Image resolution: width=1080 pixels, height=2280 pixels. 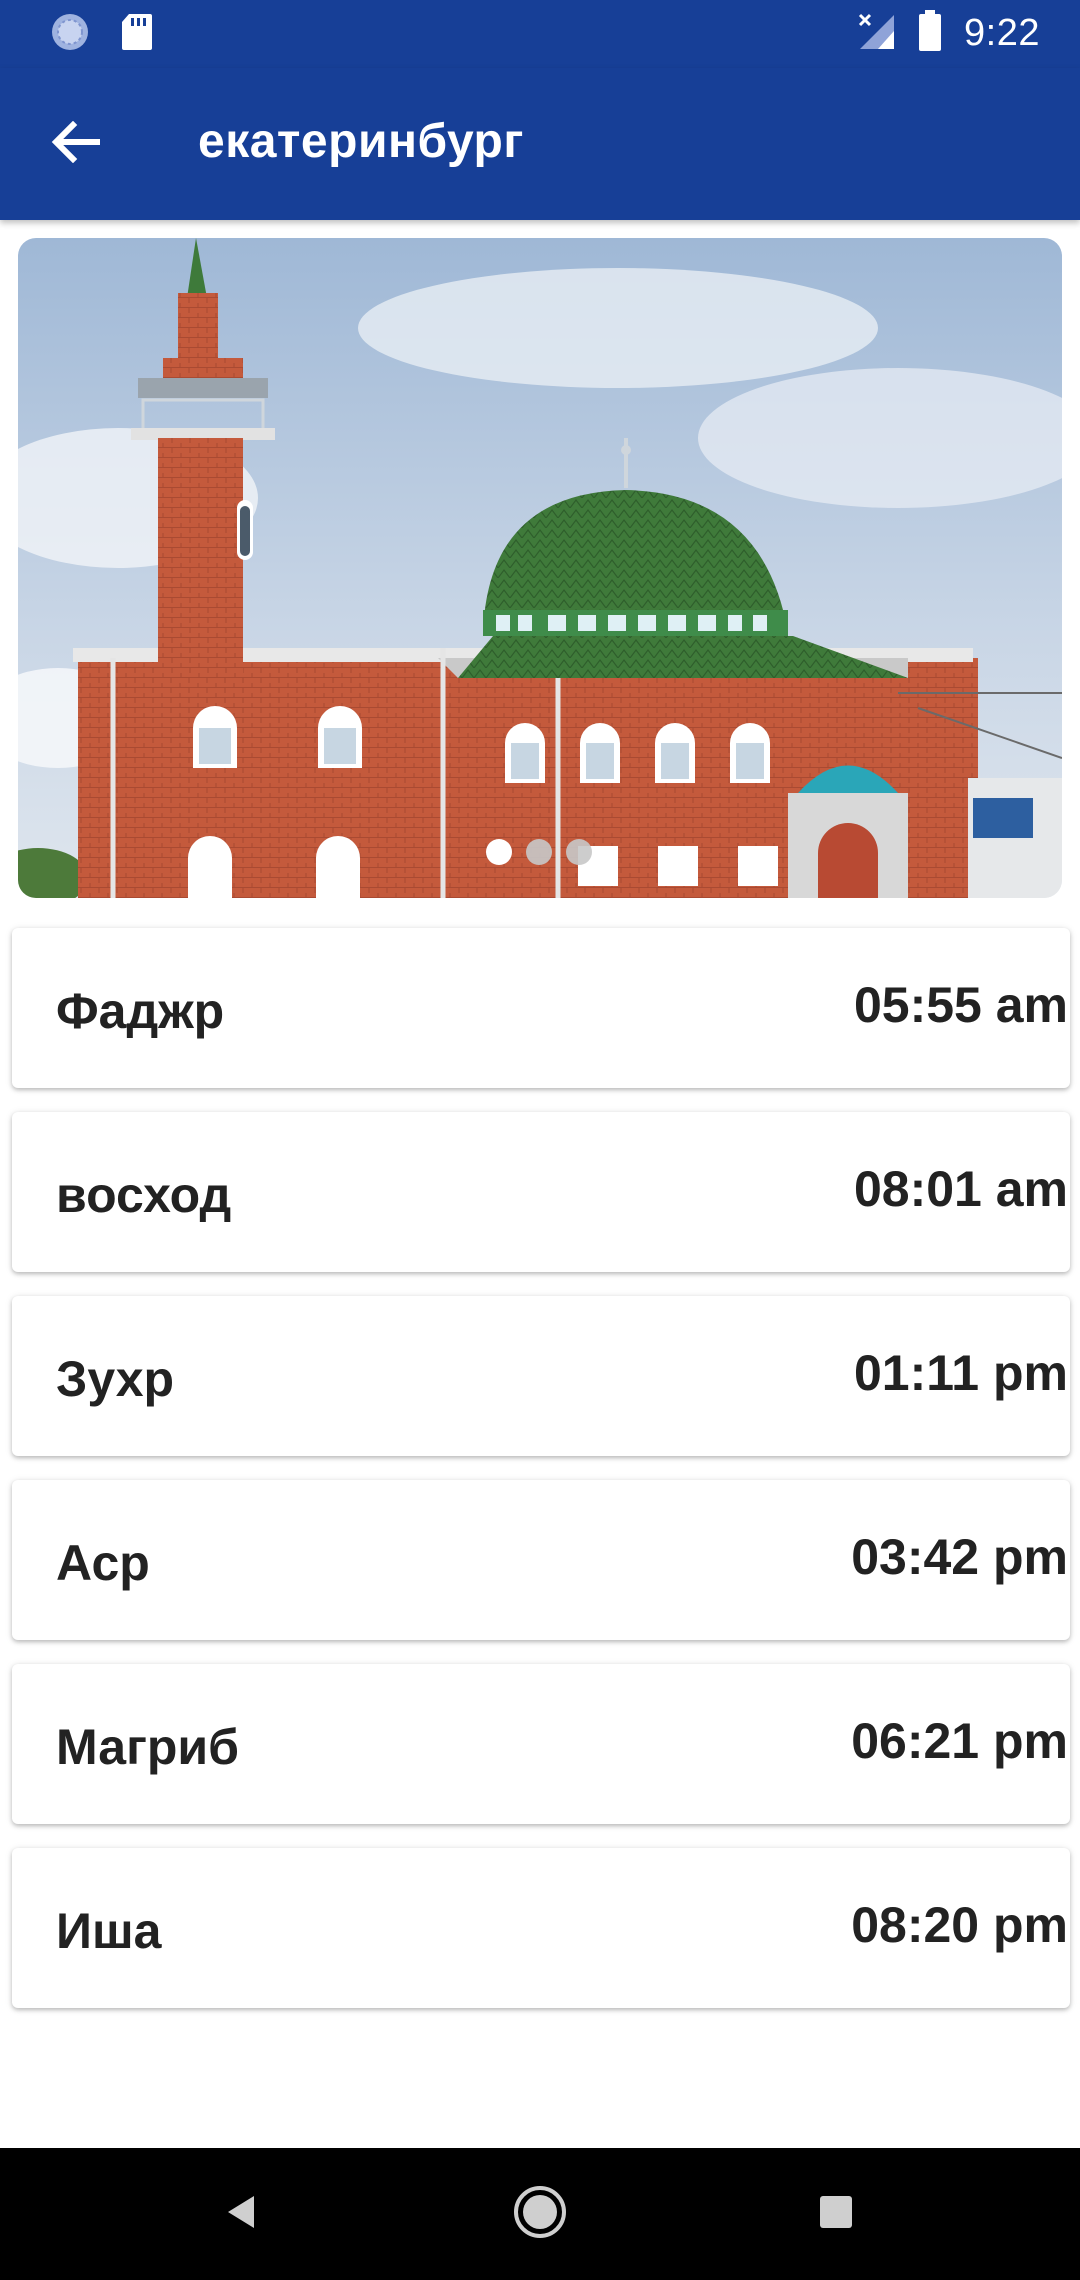 I want to click on nav-home-button, so click(x=540, y=2214).